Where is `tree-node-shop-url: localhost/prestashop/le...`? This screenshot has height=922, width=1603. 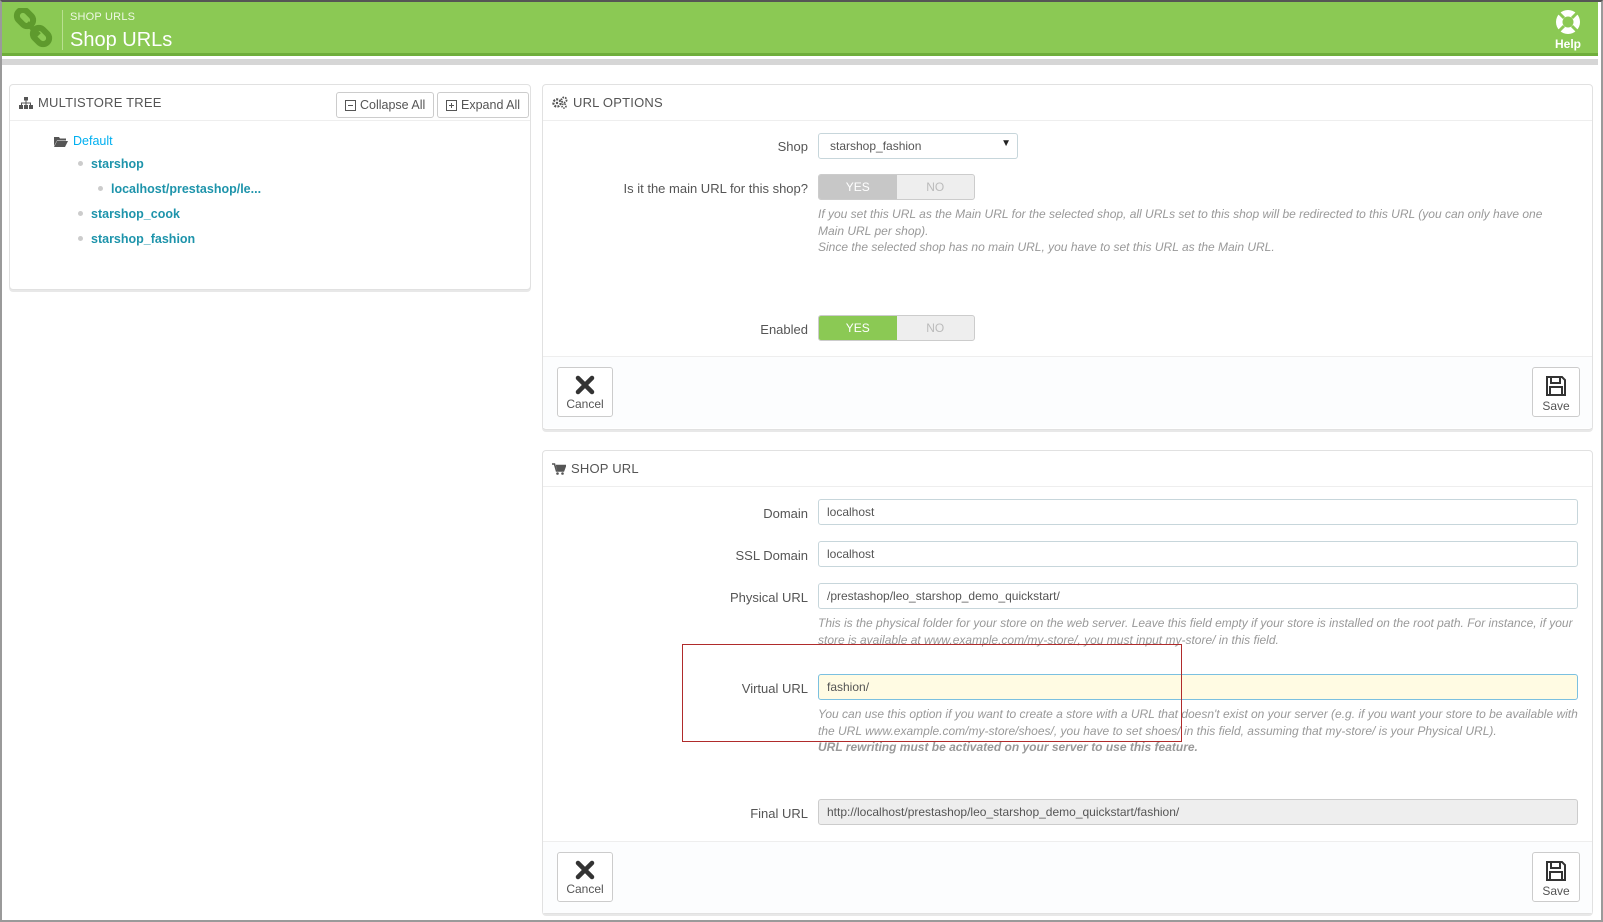
tree-node-shop-url: localhost/prestashop/le... is located at coordinates (157, 188).